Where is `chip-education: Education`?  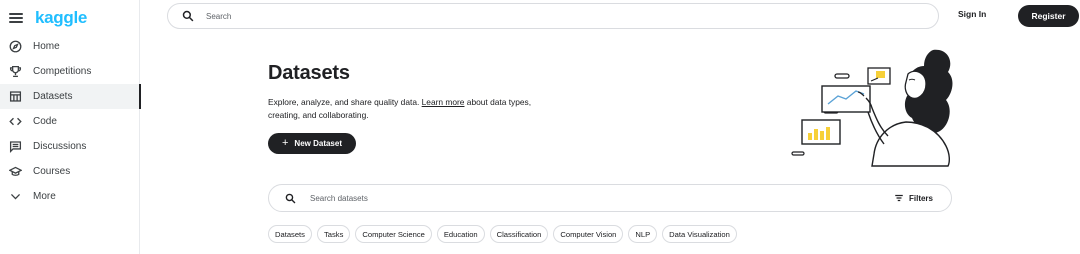 chip-education: Education is located at coordinates (460, 234).